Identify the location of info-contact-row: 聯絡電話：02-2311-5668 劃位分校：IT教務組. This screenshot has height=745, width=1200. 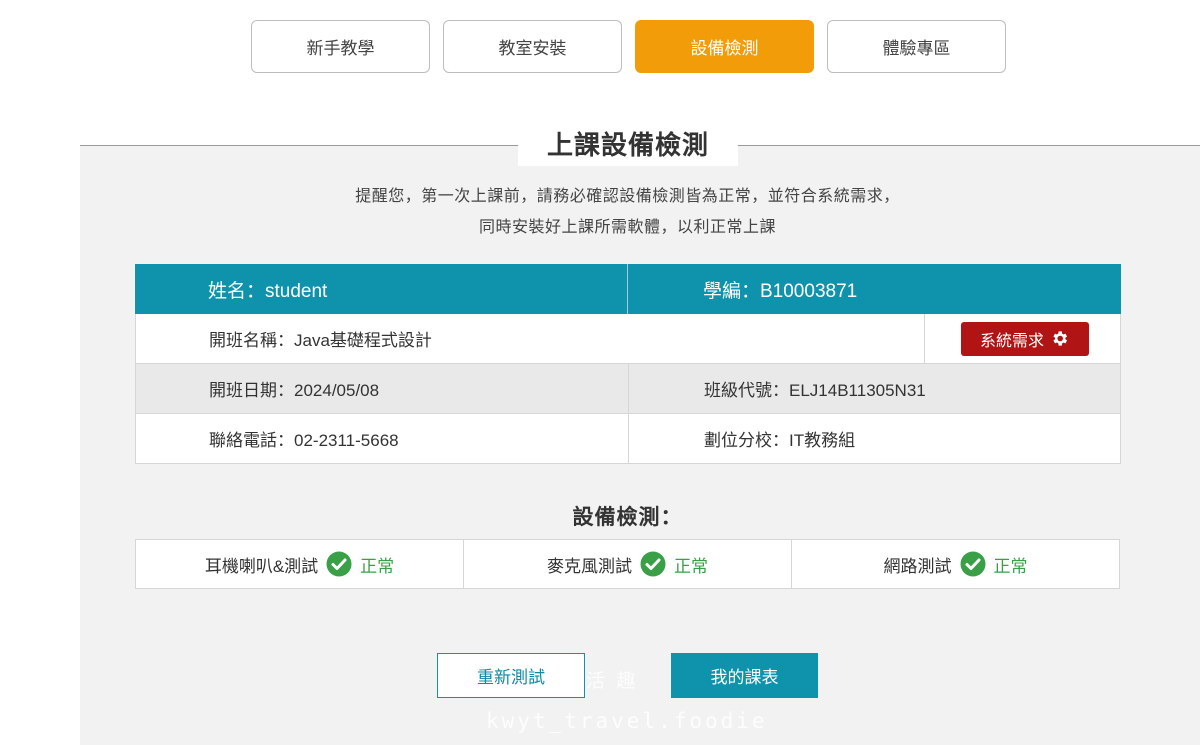
(628, 439).